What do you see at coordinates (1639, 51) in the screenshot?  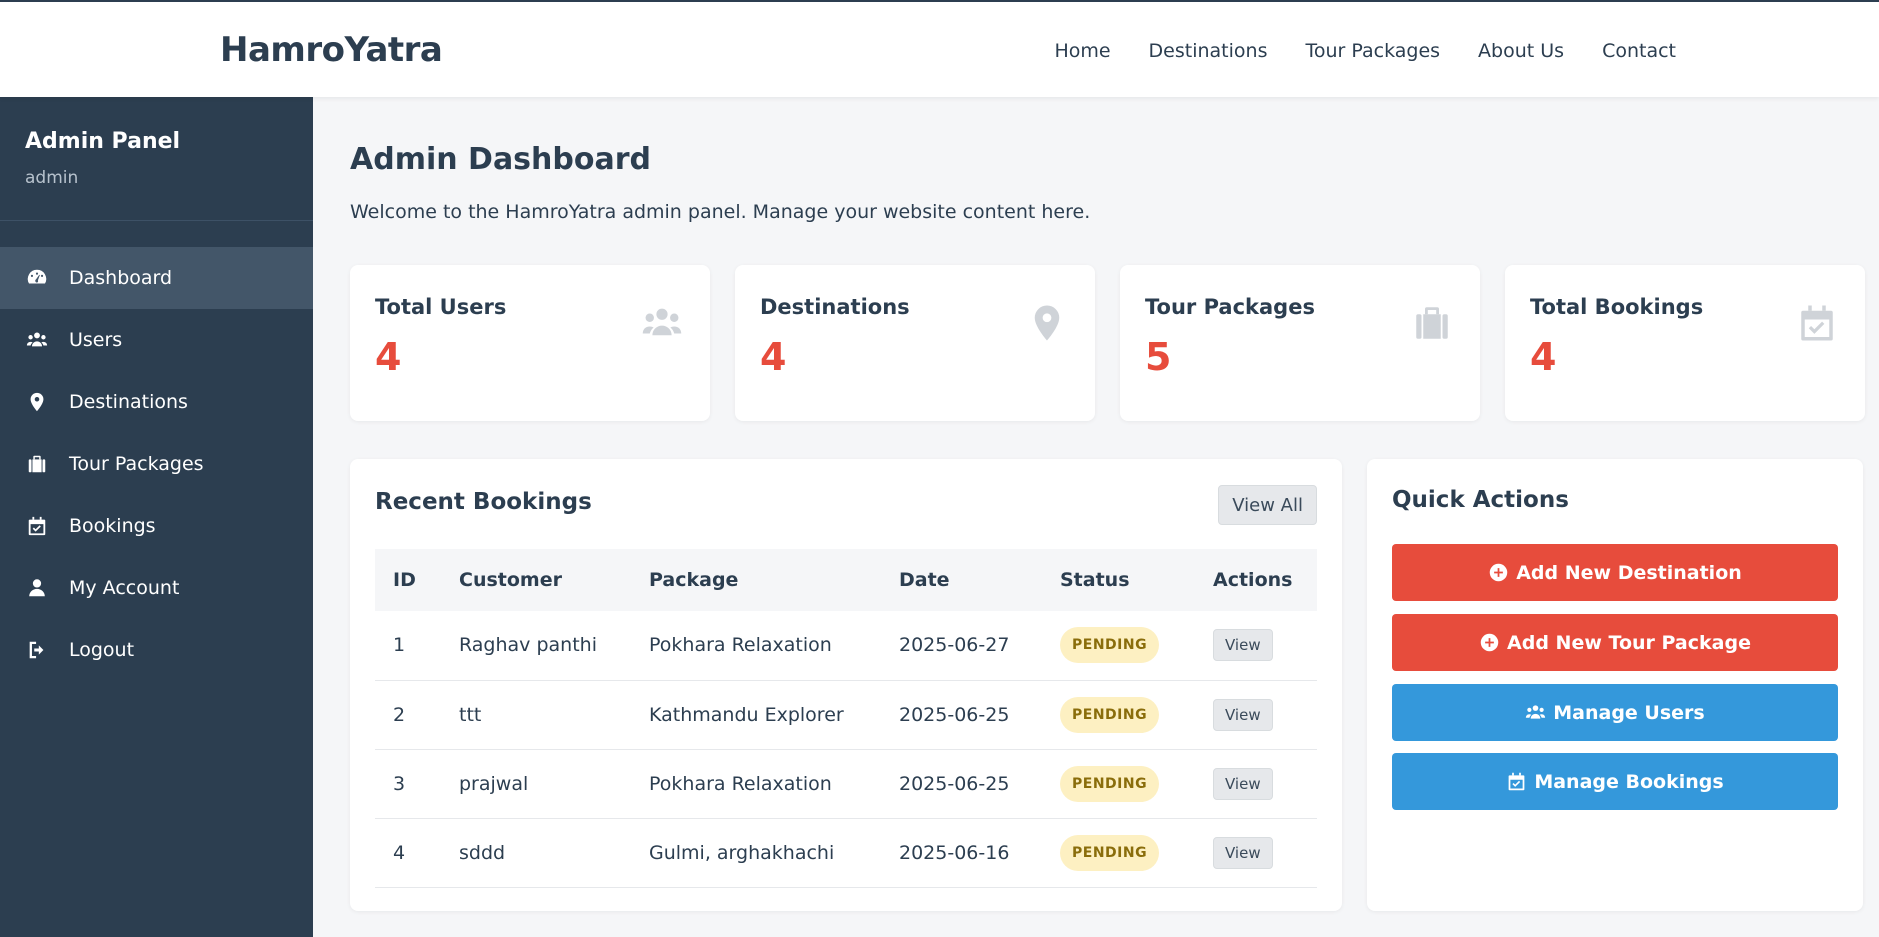 I see `nav-contact: Contact` at bounding box center [1639, 51].